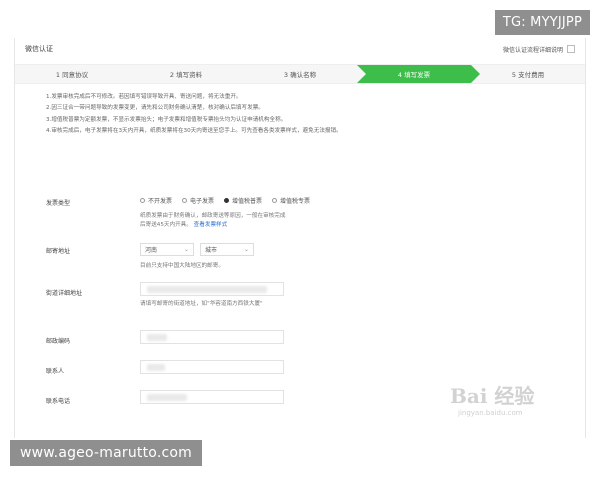 The width and height of the screenshot is (600, 480). Describe the element at coordinates (571, 49) in the screenshot. I see `expand-icon` at that location.